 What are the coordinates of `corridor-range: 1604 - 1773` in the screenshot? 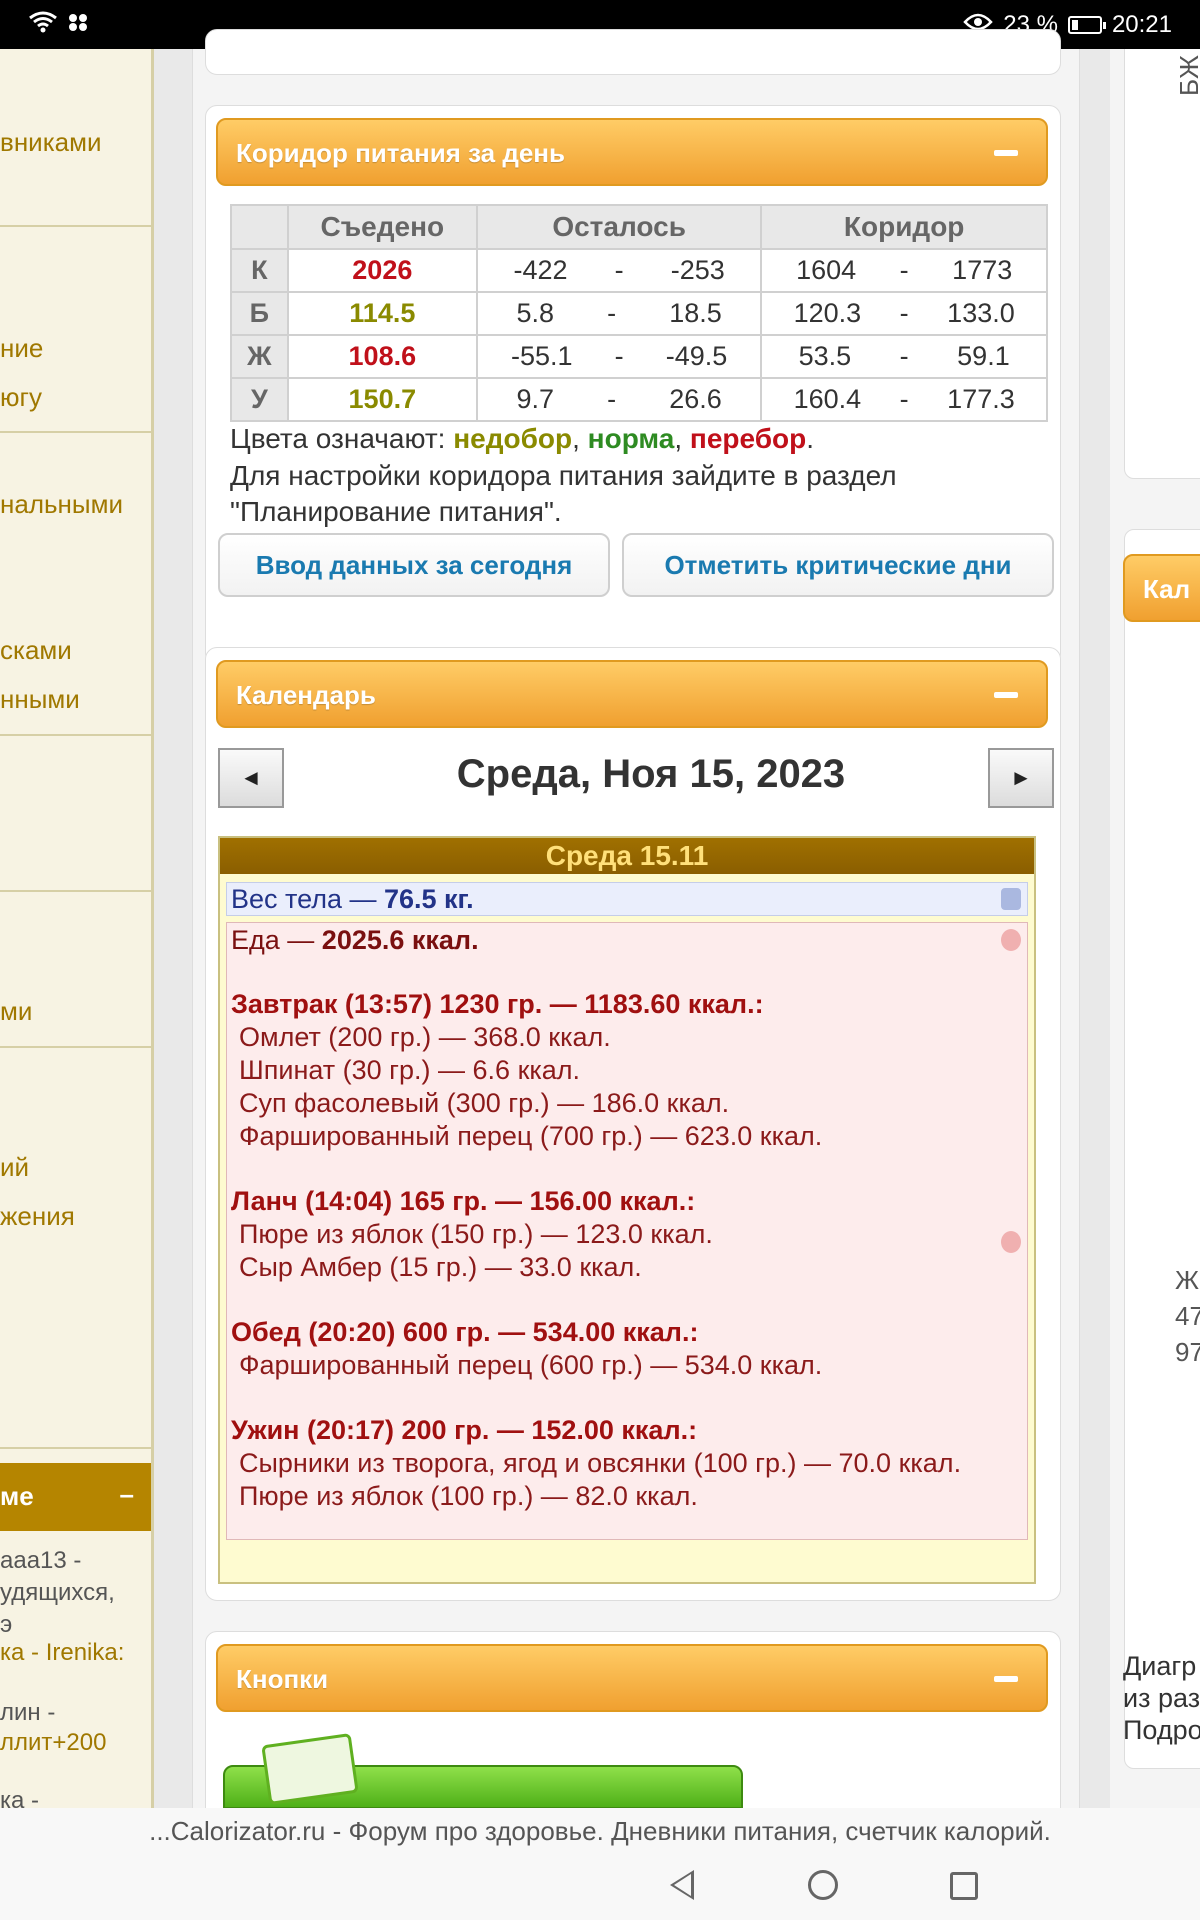 It's located at (904, 270).